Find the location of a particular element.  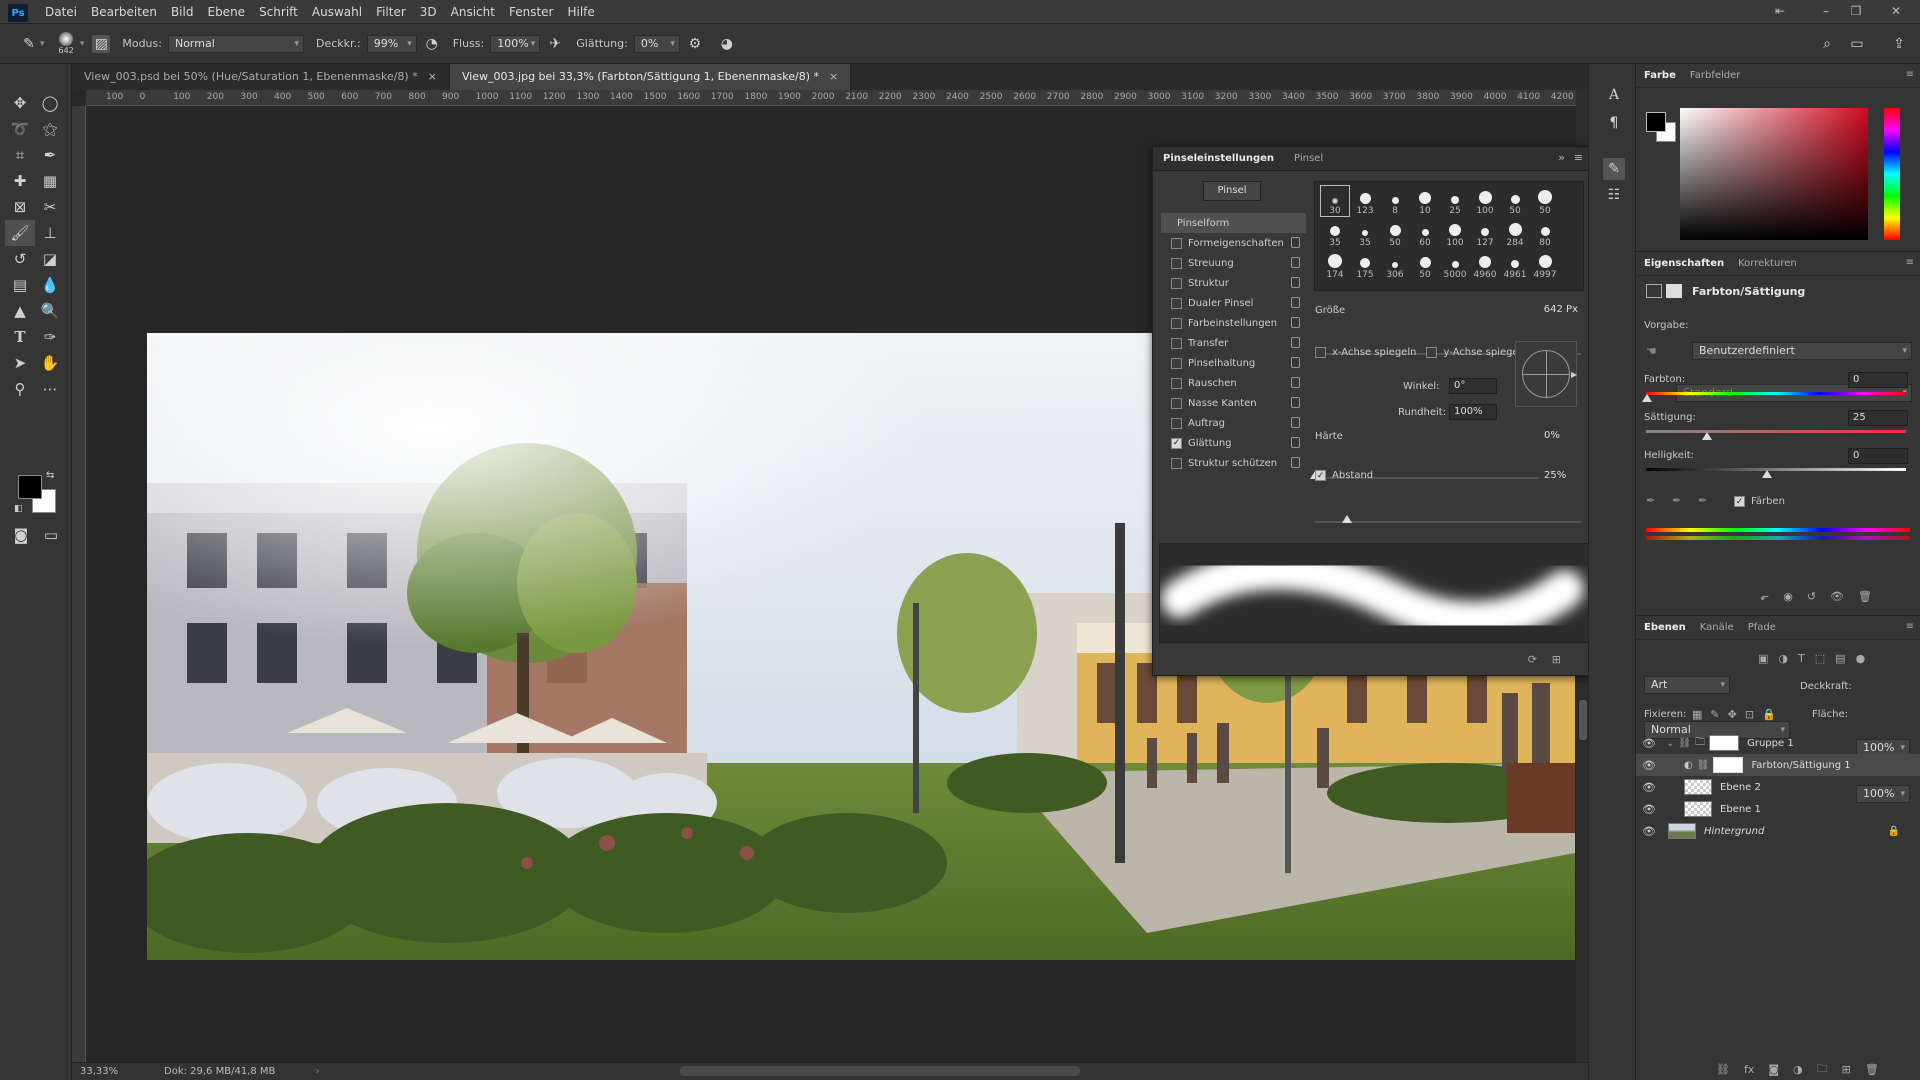

new-adjustment-icon: ◑ is located at coordinates (1798, 1069).